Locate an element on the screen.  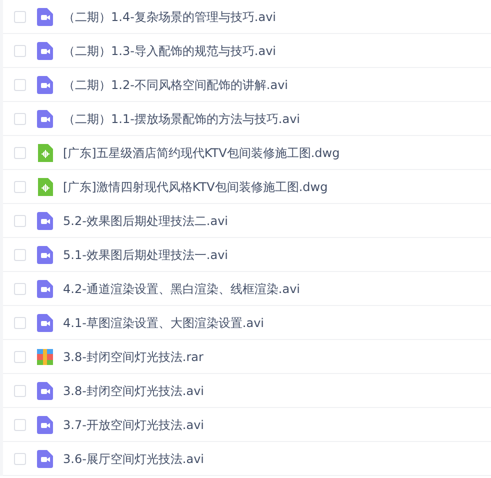
file-name: （二期）1.2-不同风格空间配饰的讲解.avi is located at coordinates (175, 85).